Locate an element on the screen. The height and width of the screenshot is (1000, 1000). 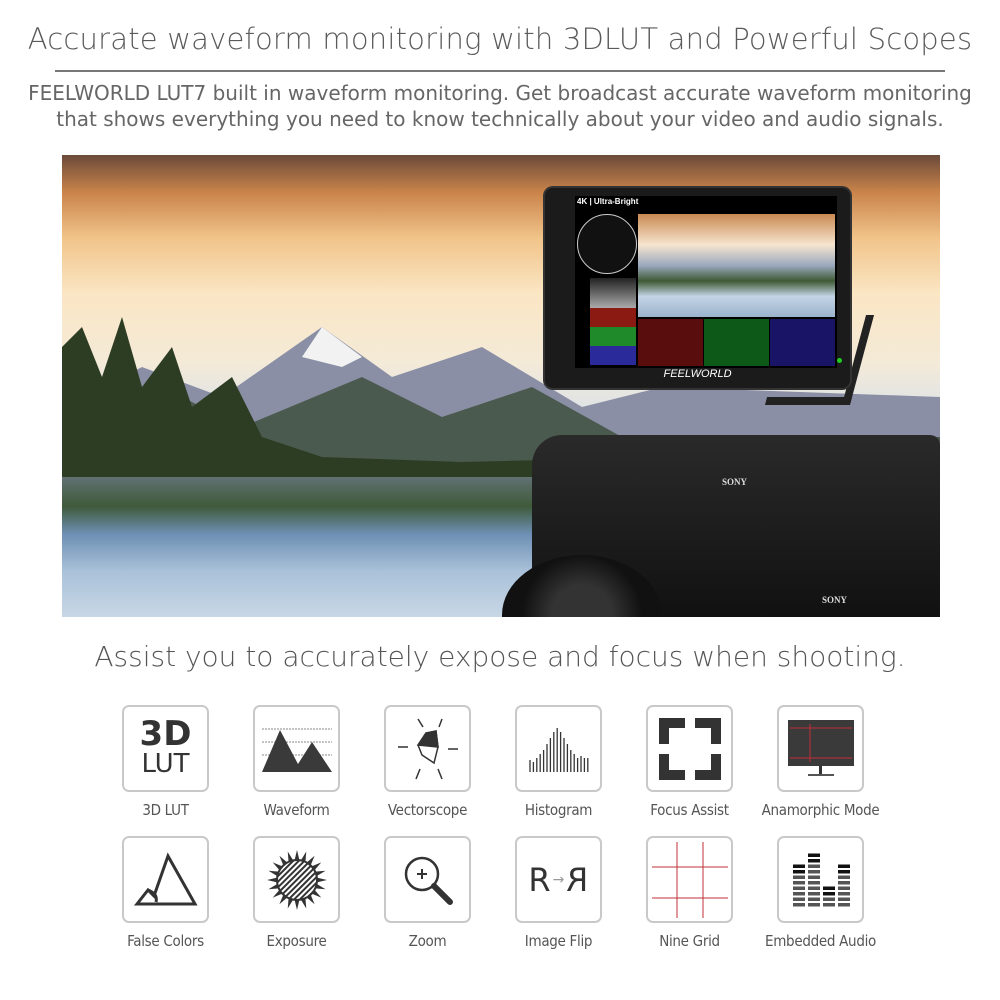
feature-label: Zoom is located at coordinates (427, 941).